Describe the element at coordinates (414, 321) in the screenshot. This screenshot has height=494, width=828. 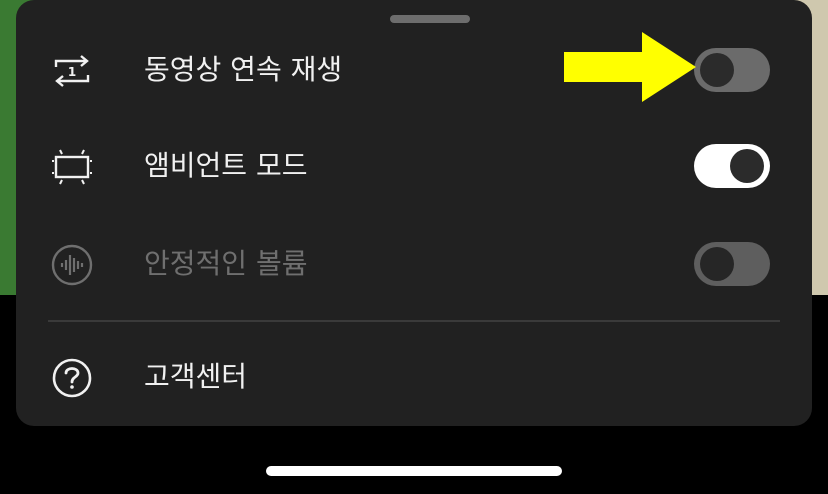
I see `divider` at that location.